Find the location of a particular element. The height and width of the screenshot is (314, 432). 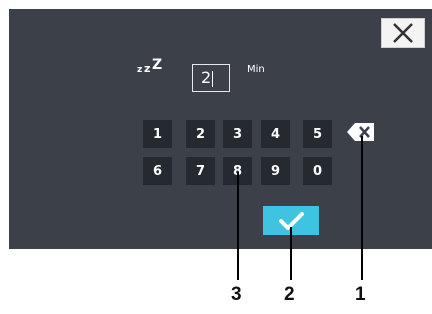

key-9: 9 is located at coordinates (275, 171).